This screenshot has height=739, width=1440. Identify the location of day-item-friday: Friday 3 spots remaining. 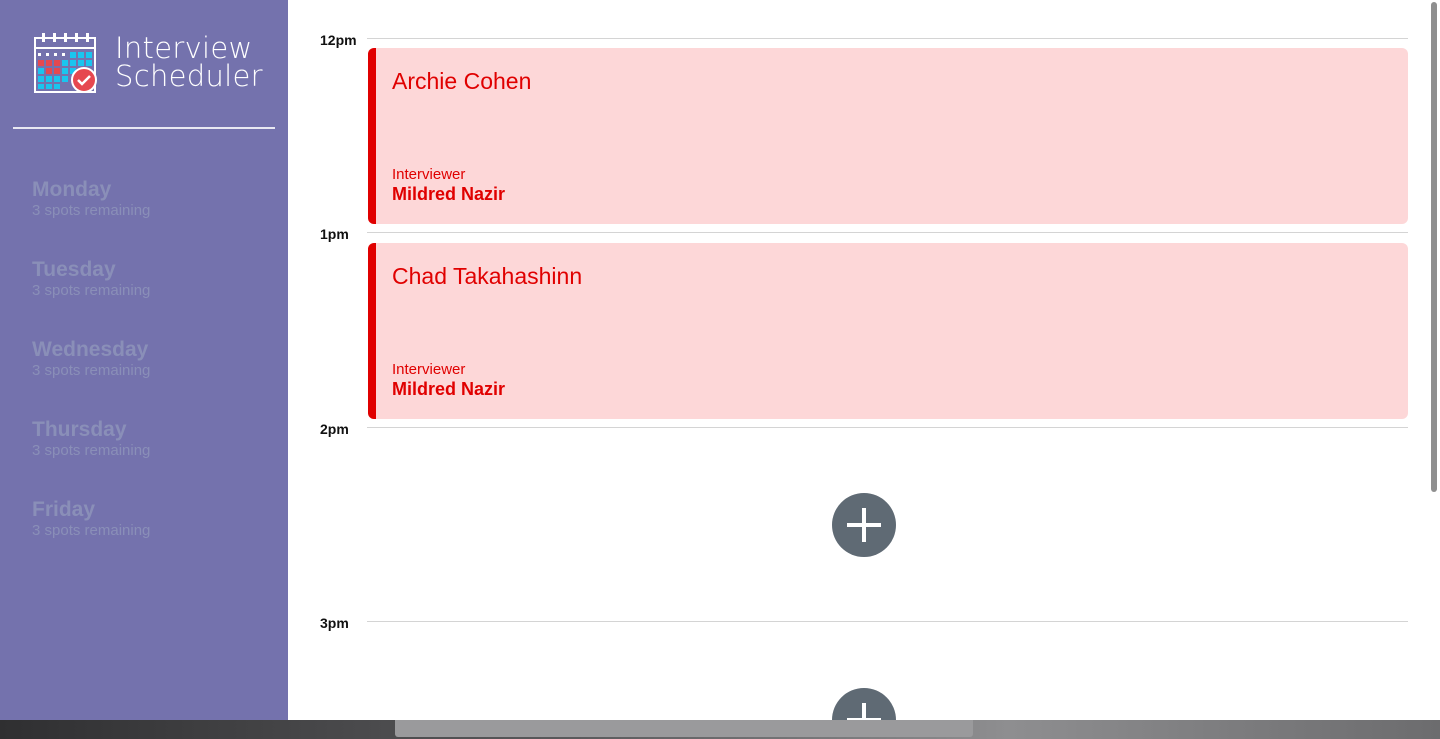
(152, 536).